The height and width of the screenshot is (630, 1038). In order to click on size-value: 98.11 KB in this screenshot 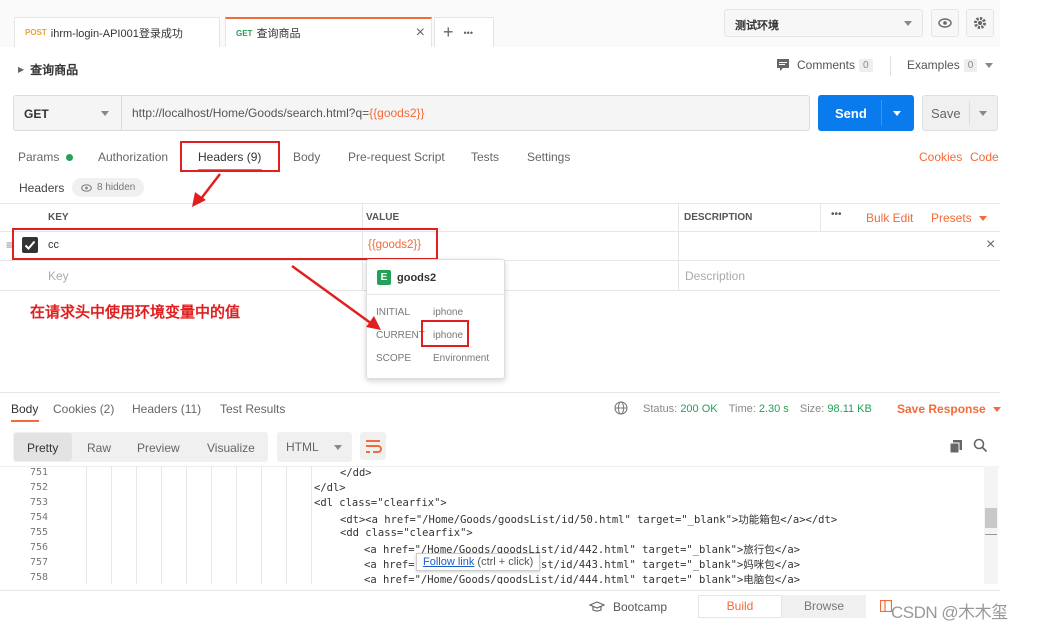, I will do `click(849, 409)`.